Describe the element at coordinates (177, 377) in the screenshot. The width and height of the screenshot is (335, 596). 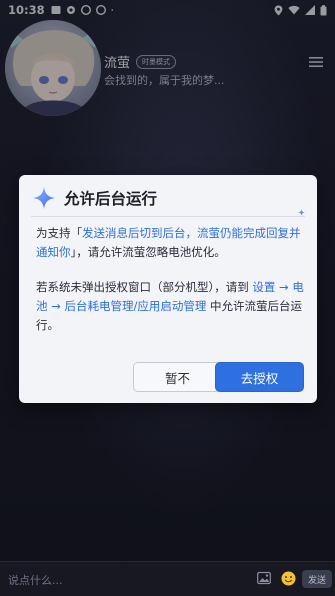
I see `not-now-button: 暂不` at that location.